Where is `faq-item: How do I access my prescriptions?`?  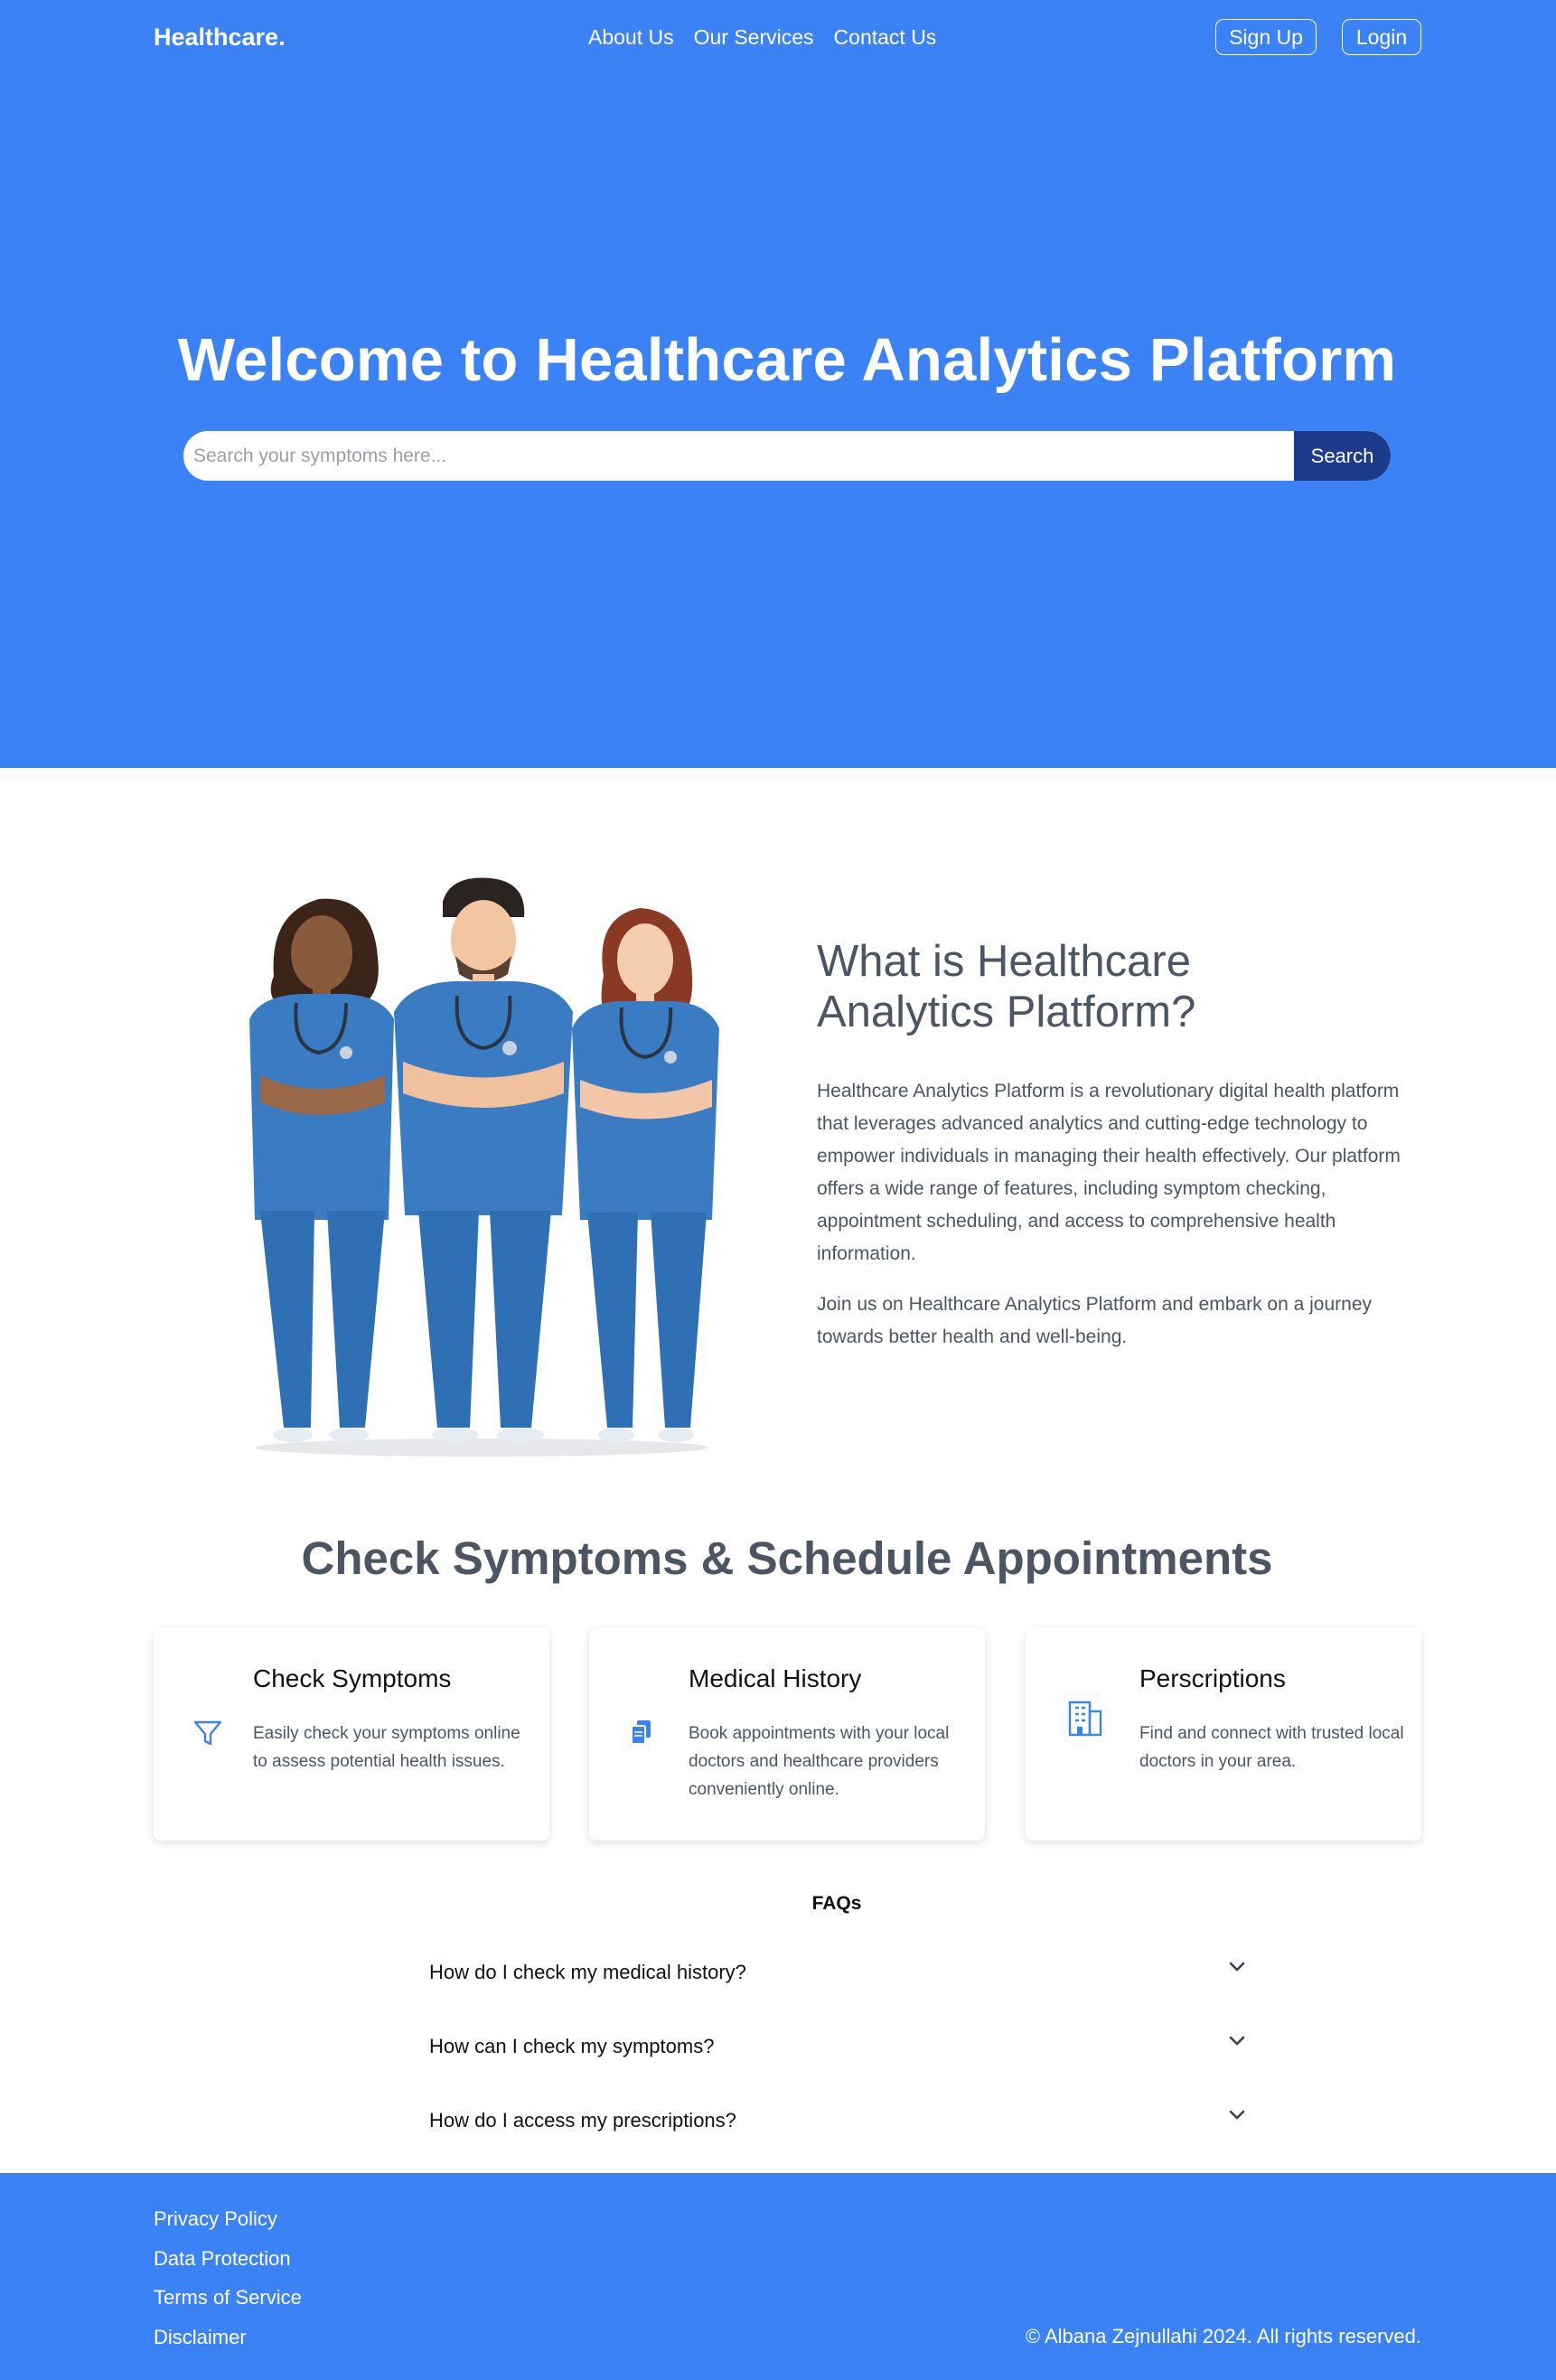
faq-item: How do I access my prescriptions? is located at coordinates (838, 2123).